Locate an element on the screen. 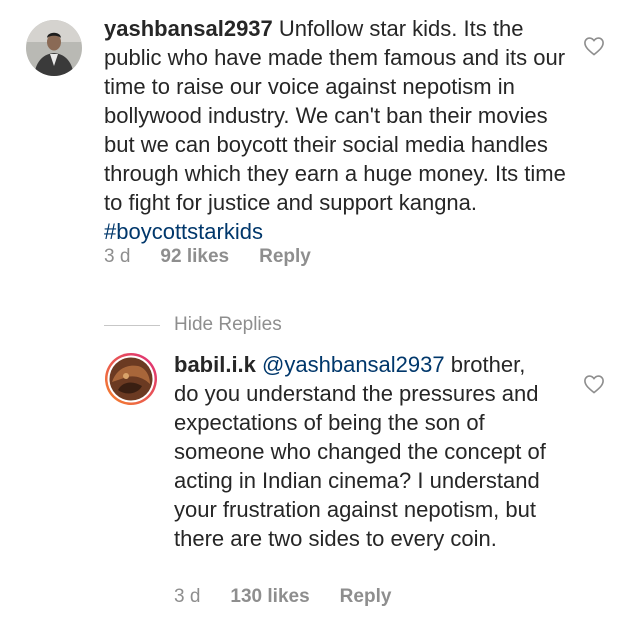 The width and height of the screenshot is (640, 626). comment-meta: 3 d 92 likes Reply is located at coordinates (207, 257).